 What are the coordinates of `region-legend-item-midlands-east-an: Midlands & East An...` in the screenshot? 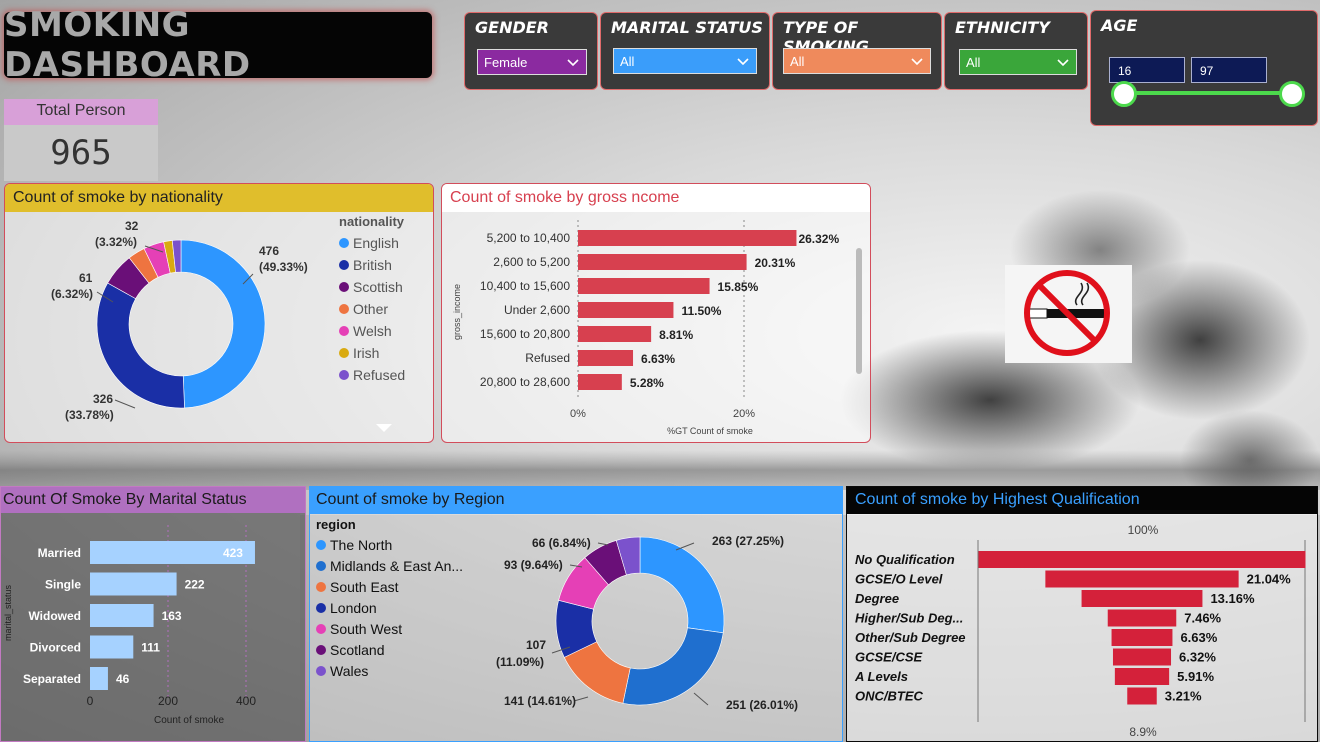 It's located at (396, 566).